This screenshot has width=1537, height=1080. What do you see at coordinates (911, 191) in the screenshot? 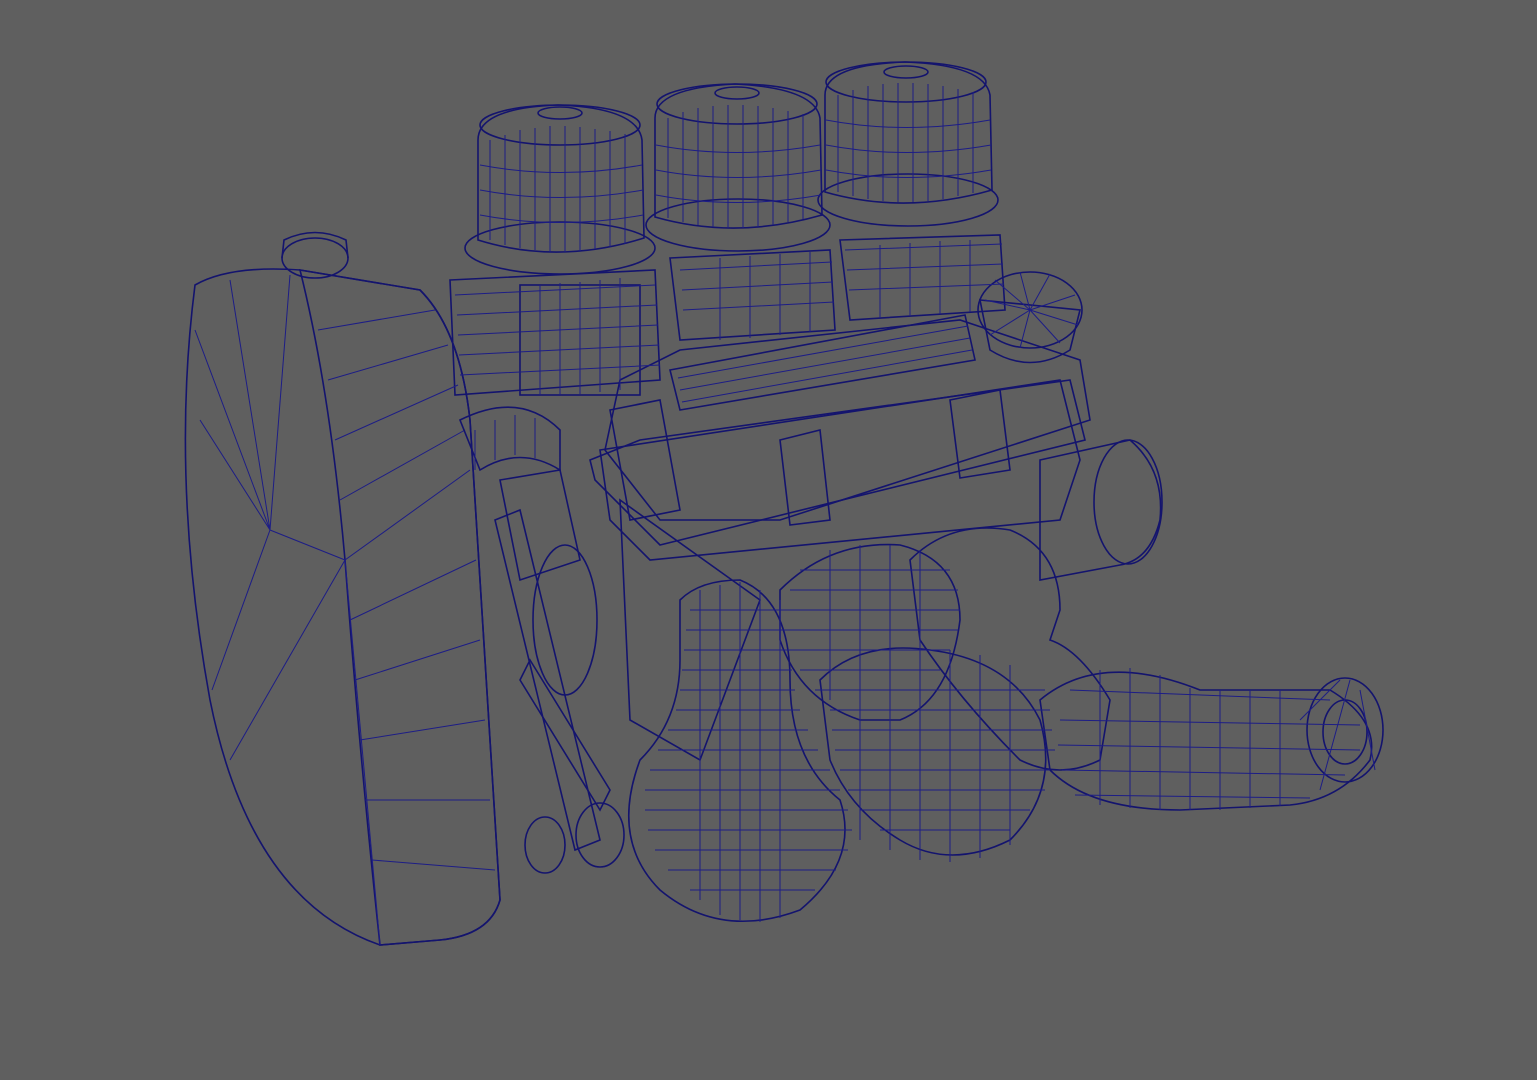
I see `air-filter-right` at bounding box center [911, 191].